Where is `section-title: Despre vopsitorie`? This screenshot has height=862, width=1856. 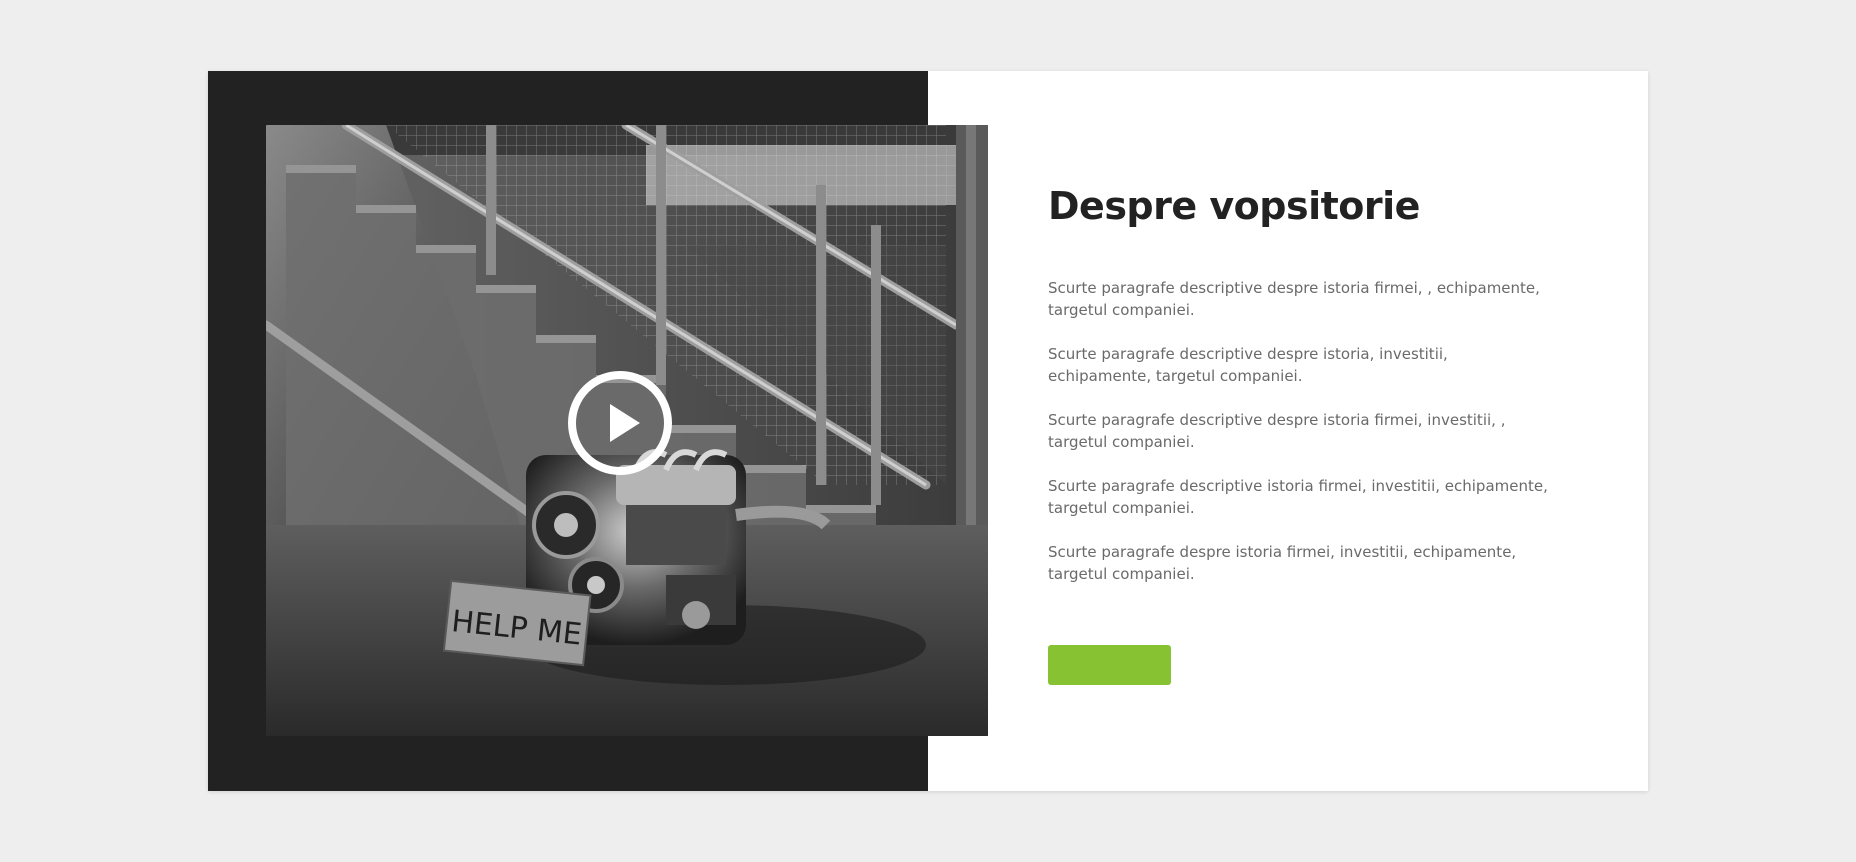 section-title: Despre vopsitorie is located at coordinates (1234, 206).